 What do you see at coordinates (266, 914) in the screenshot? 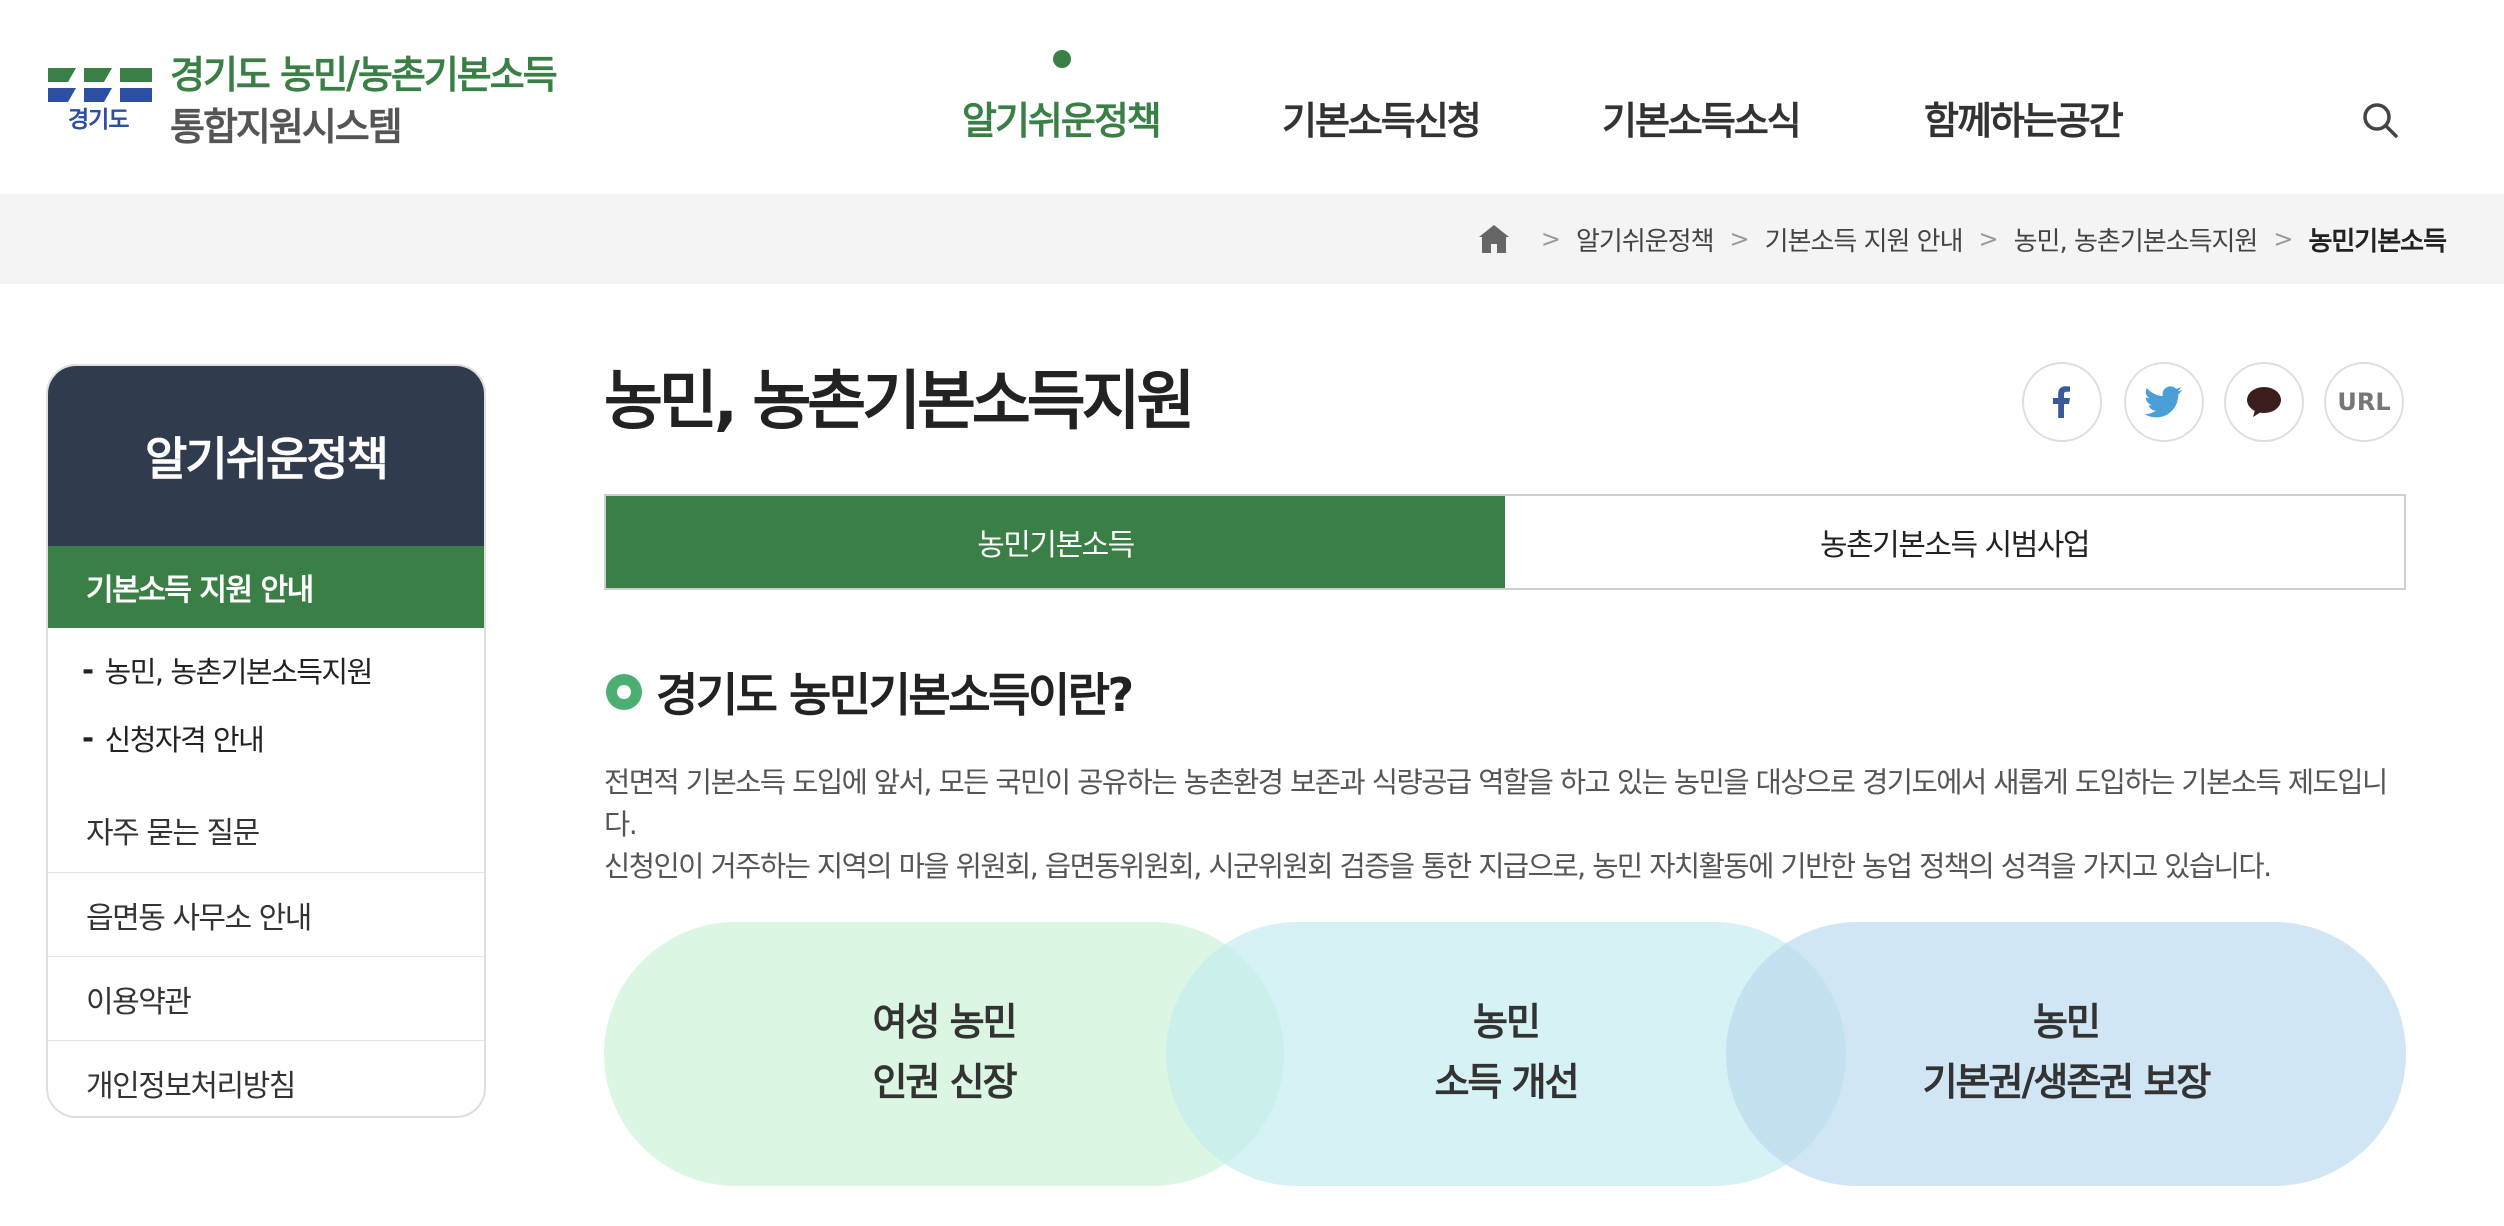
I see `sidebar-item-office-guide: 읍면동 사무소 안내` at bounding box center [266, 914].